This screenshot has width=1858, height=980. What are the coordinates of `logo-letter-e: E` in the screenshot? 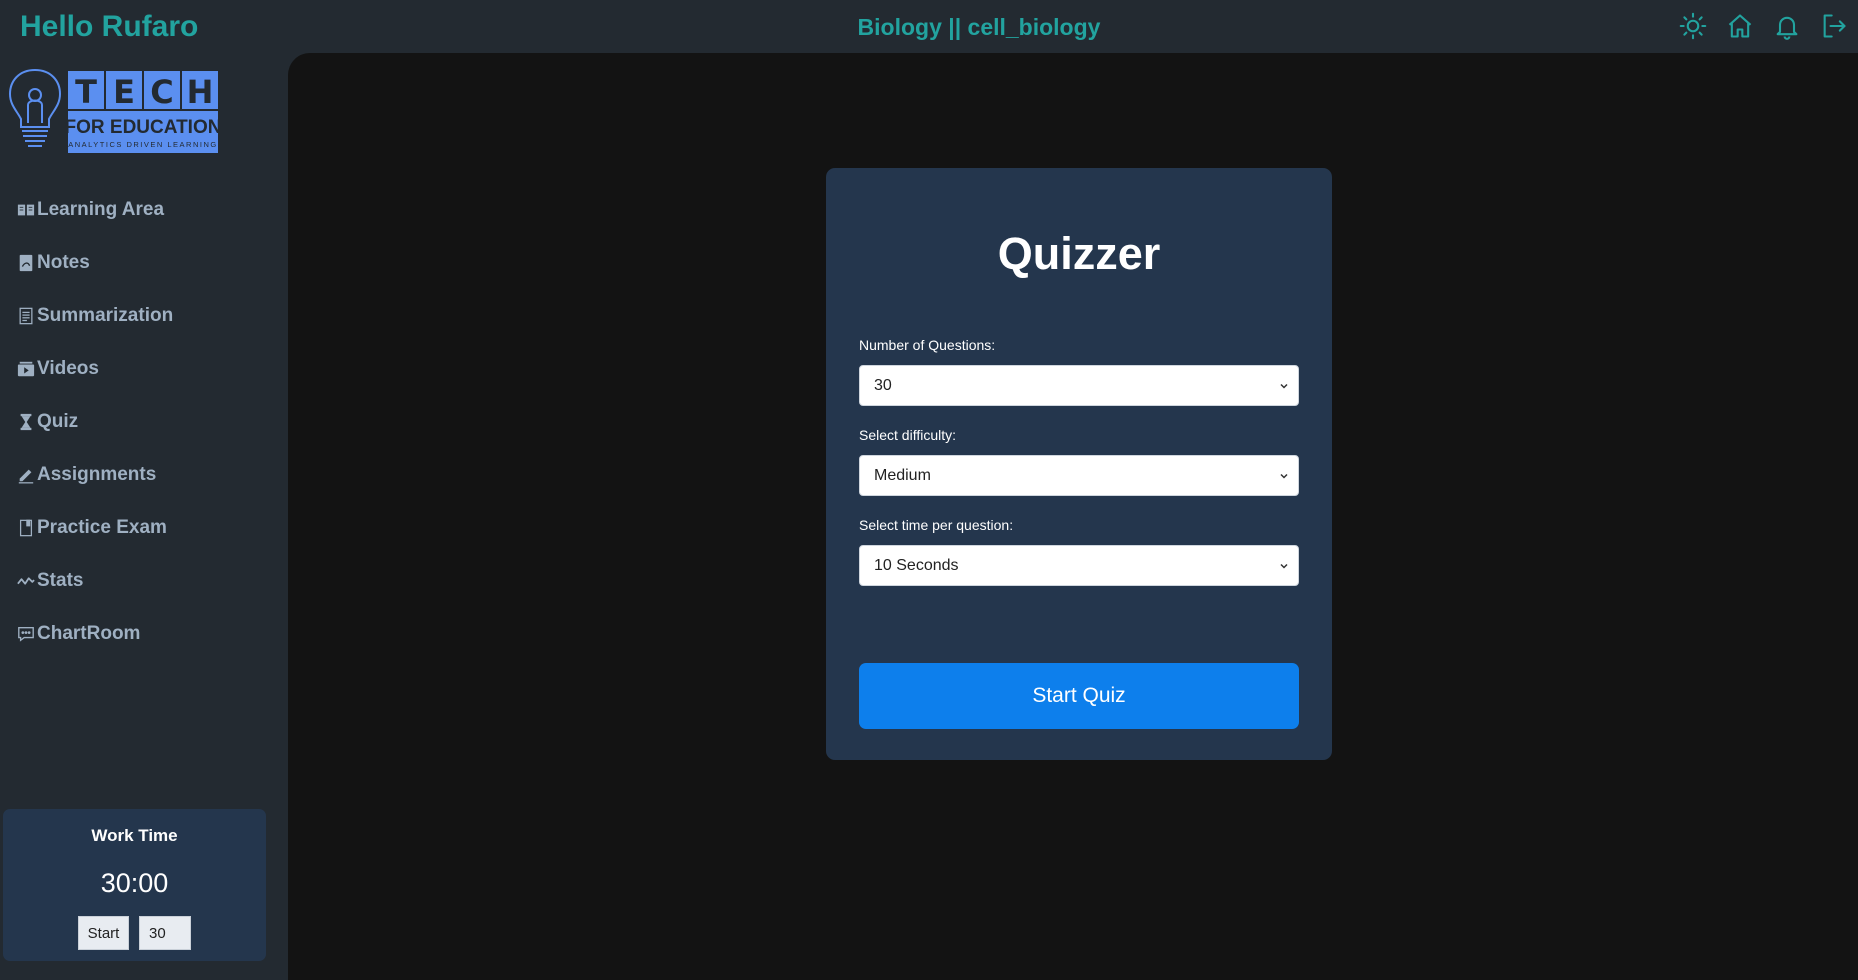 It's located at (124, 92).